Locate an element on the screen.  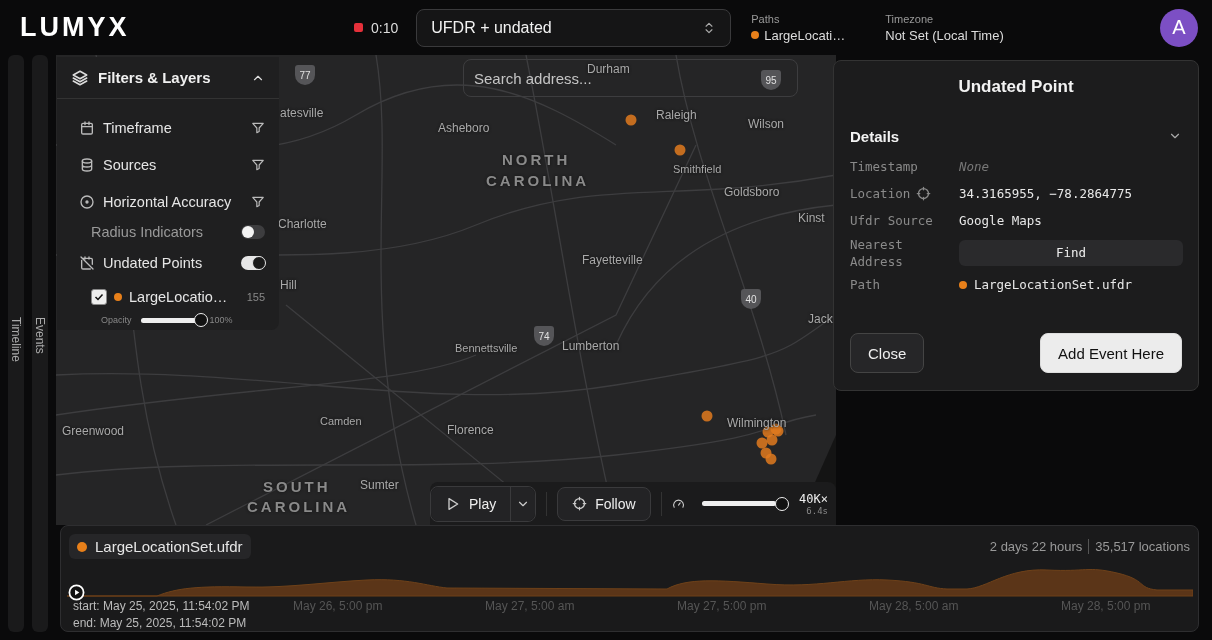
highway-shield: 77 is located at coordinates (305, 75).